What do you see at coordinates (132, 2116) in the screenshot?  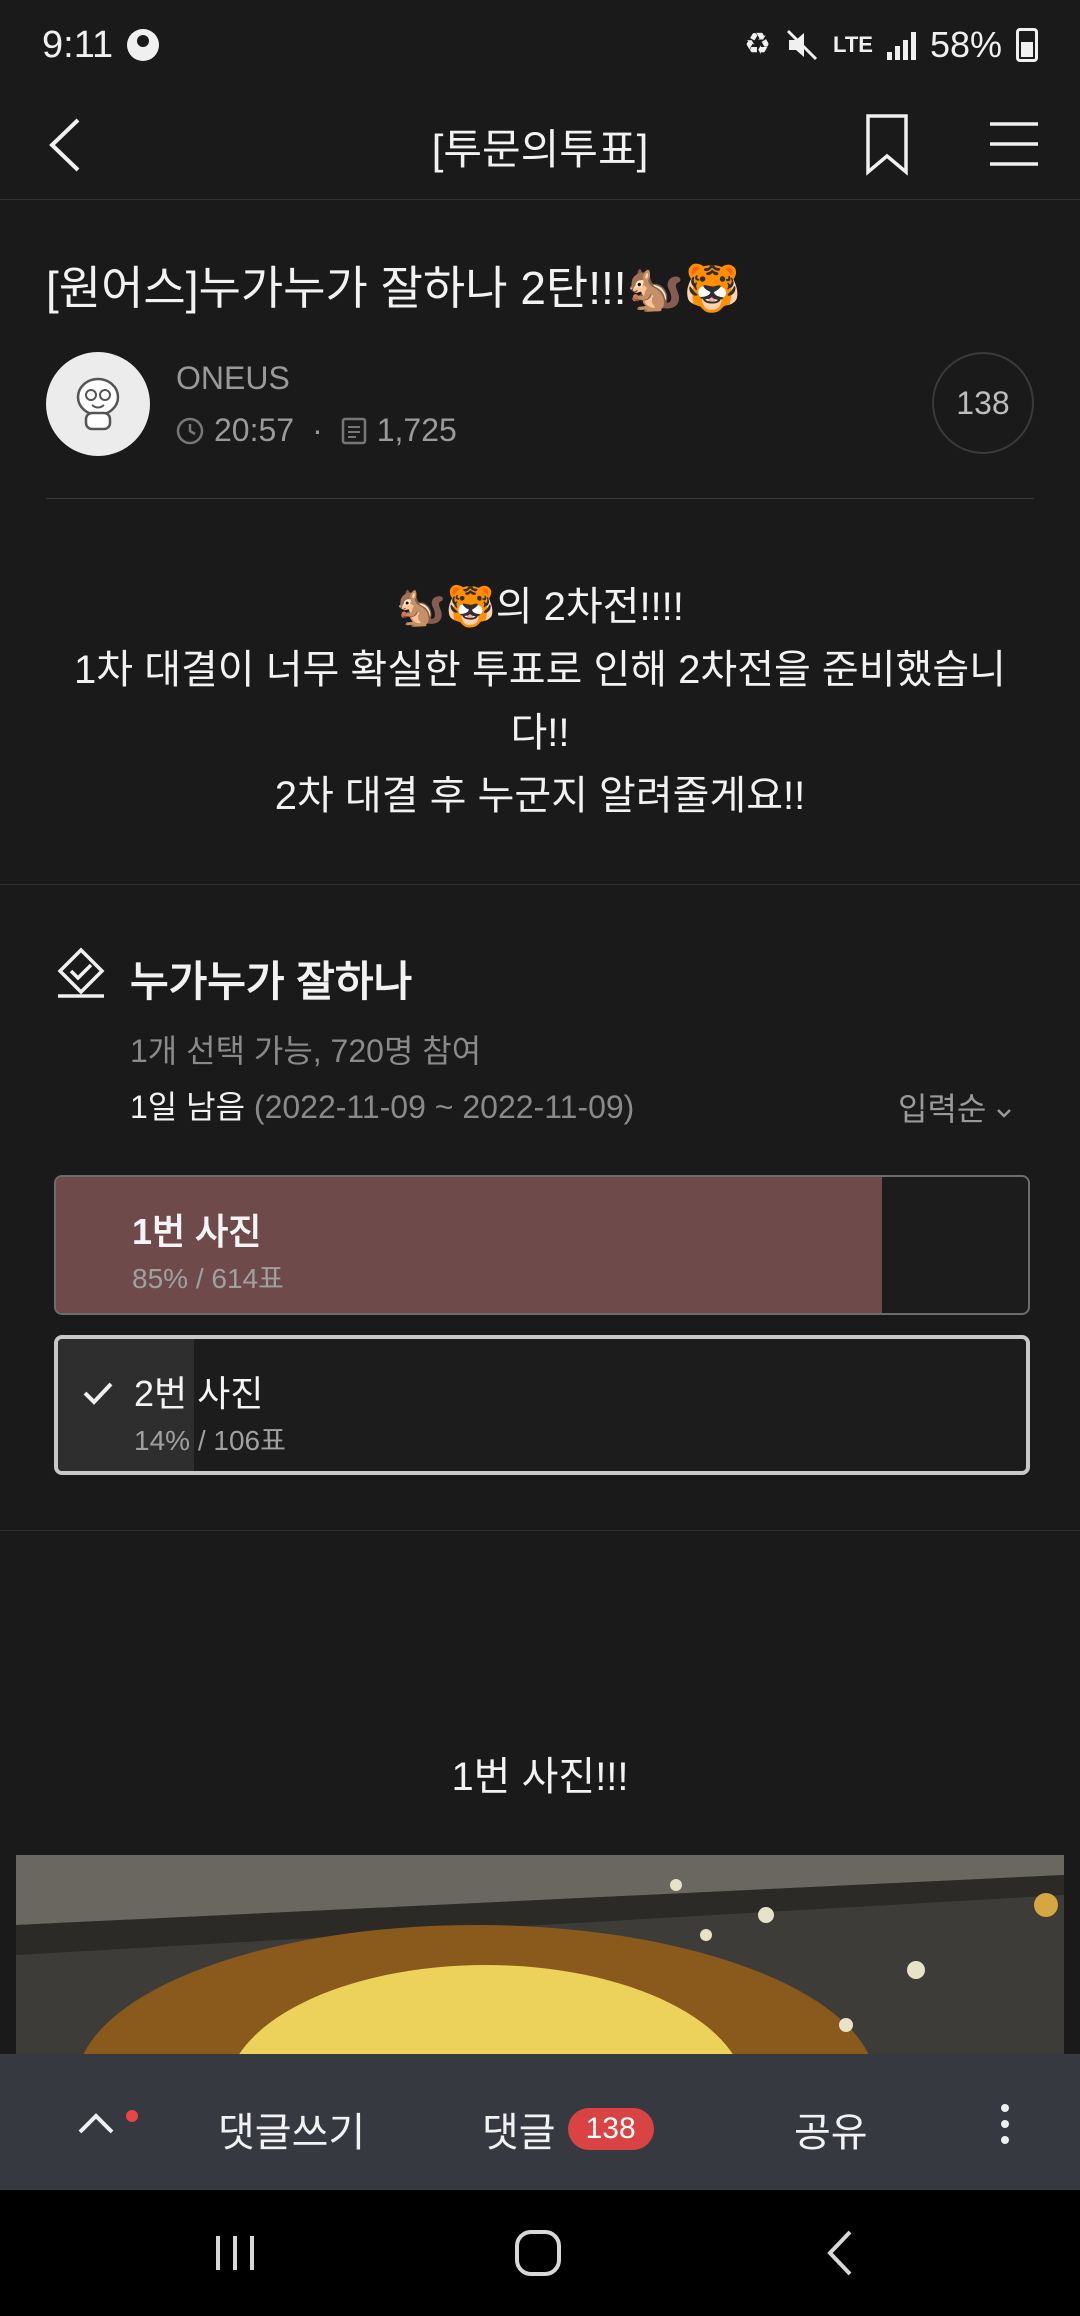 I see `notification-dot` at bounding box center [132, 2116].